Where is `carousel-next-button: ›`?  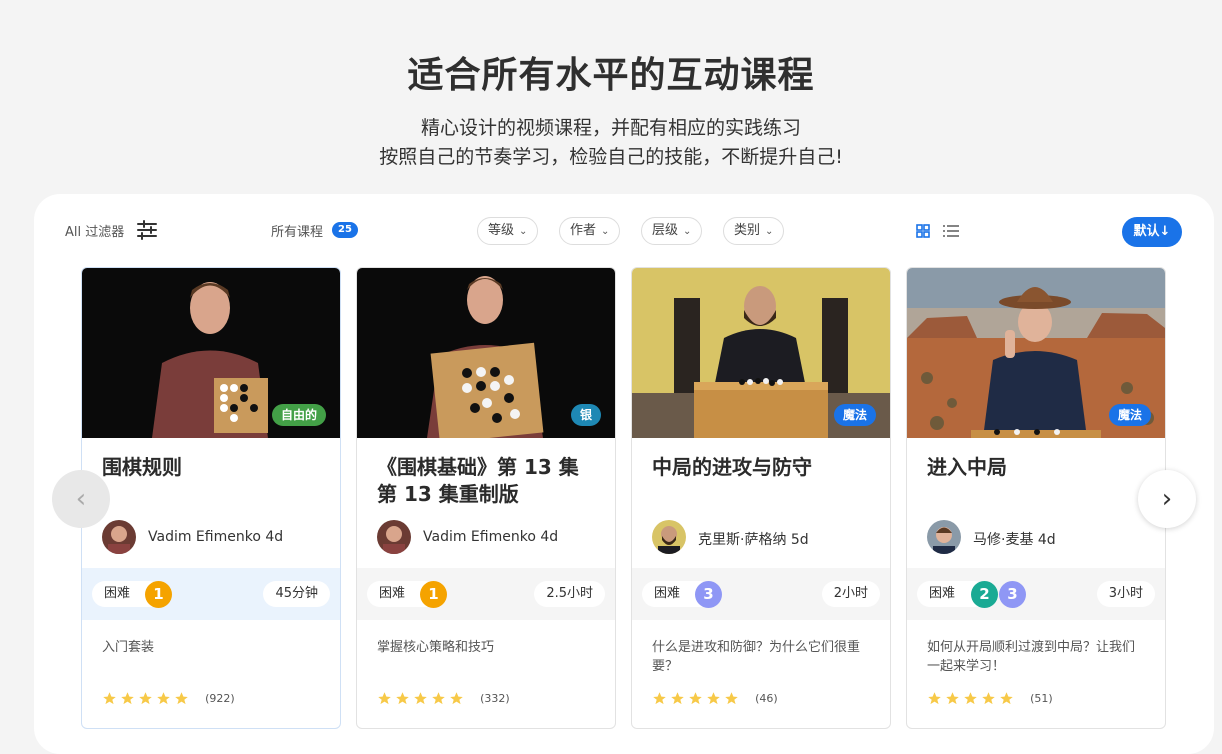
carousel-next-button: › is located at coordinates (1167, 499).